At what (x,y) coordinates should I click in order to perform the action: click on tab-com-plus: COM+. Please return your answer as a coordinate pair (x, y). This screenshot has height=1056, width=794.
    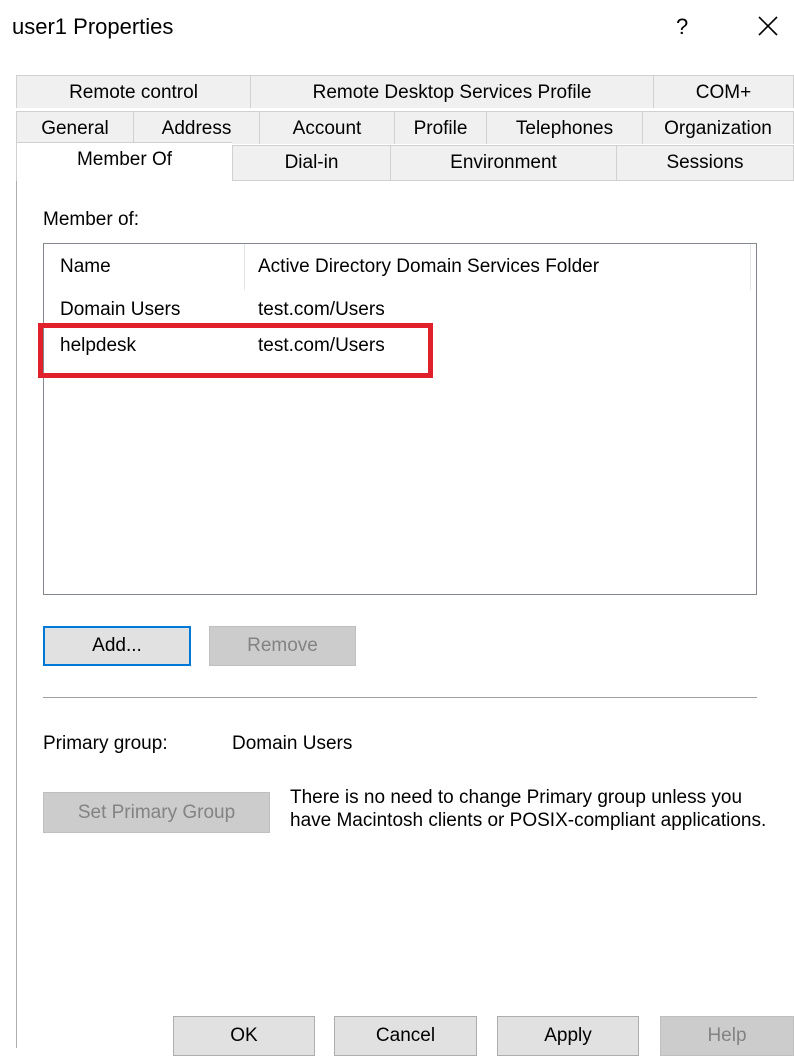
    Looking at the image, I should click on (723, 91).